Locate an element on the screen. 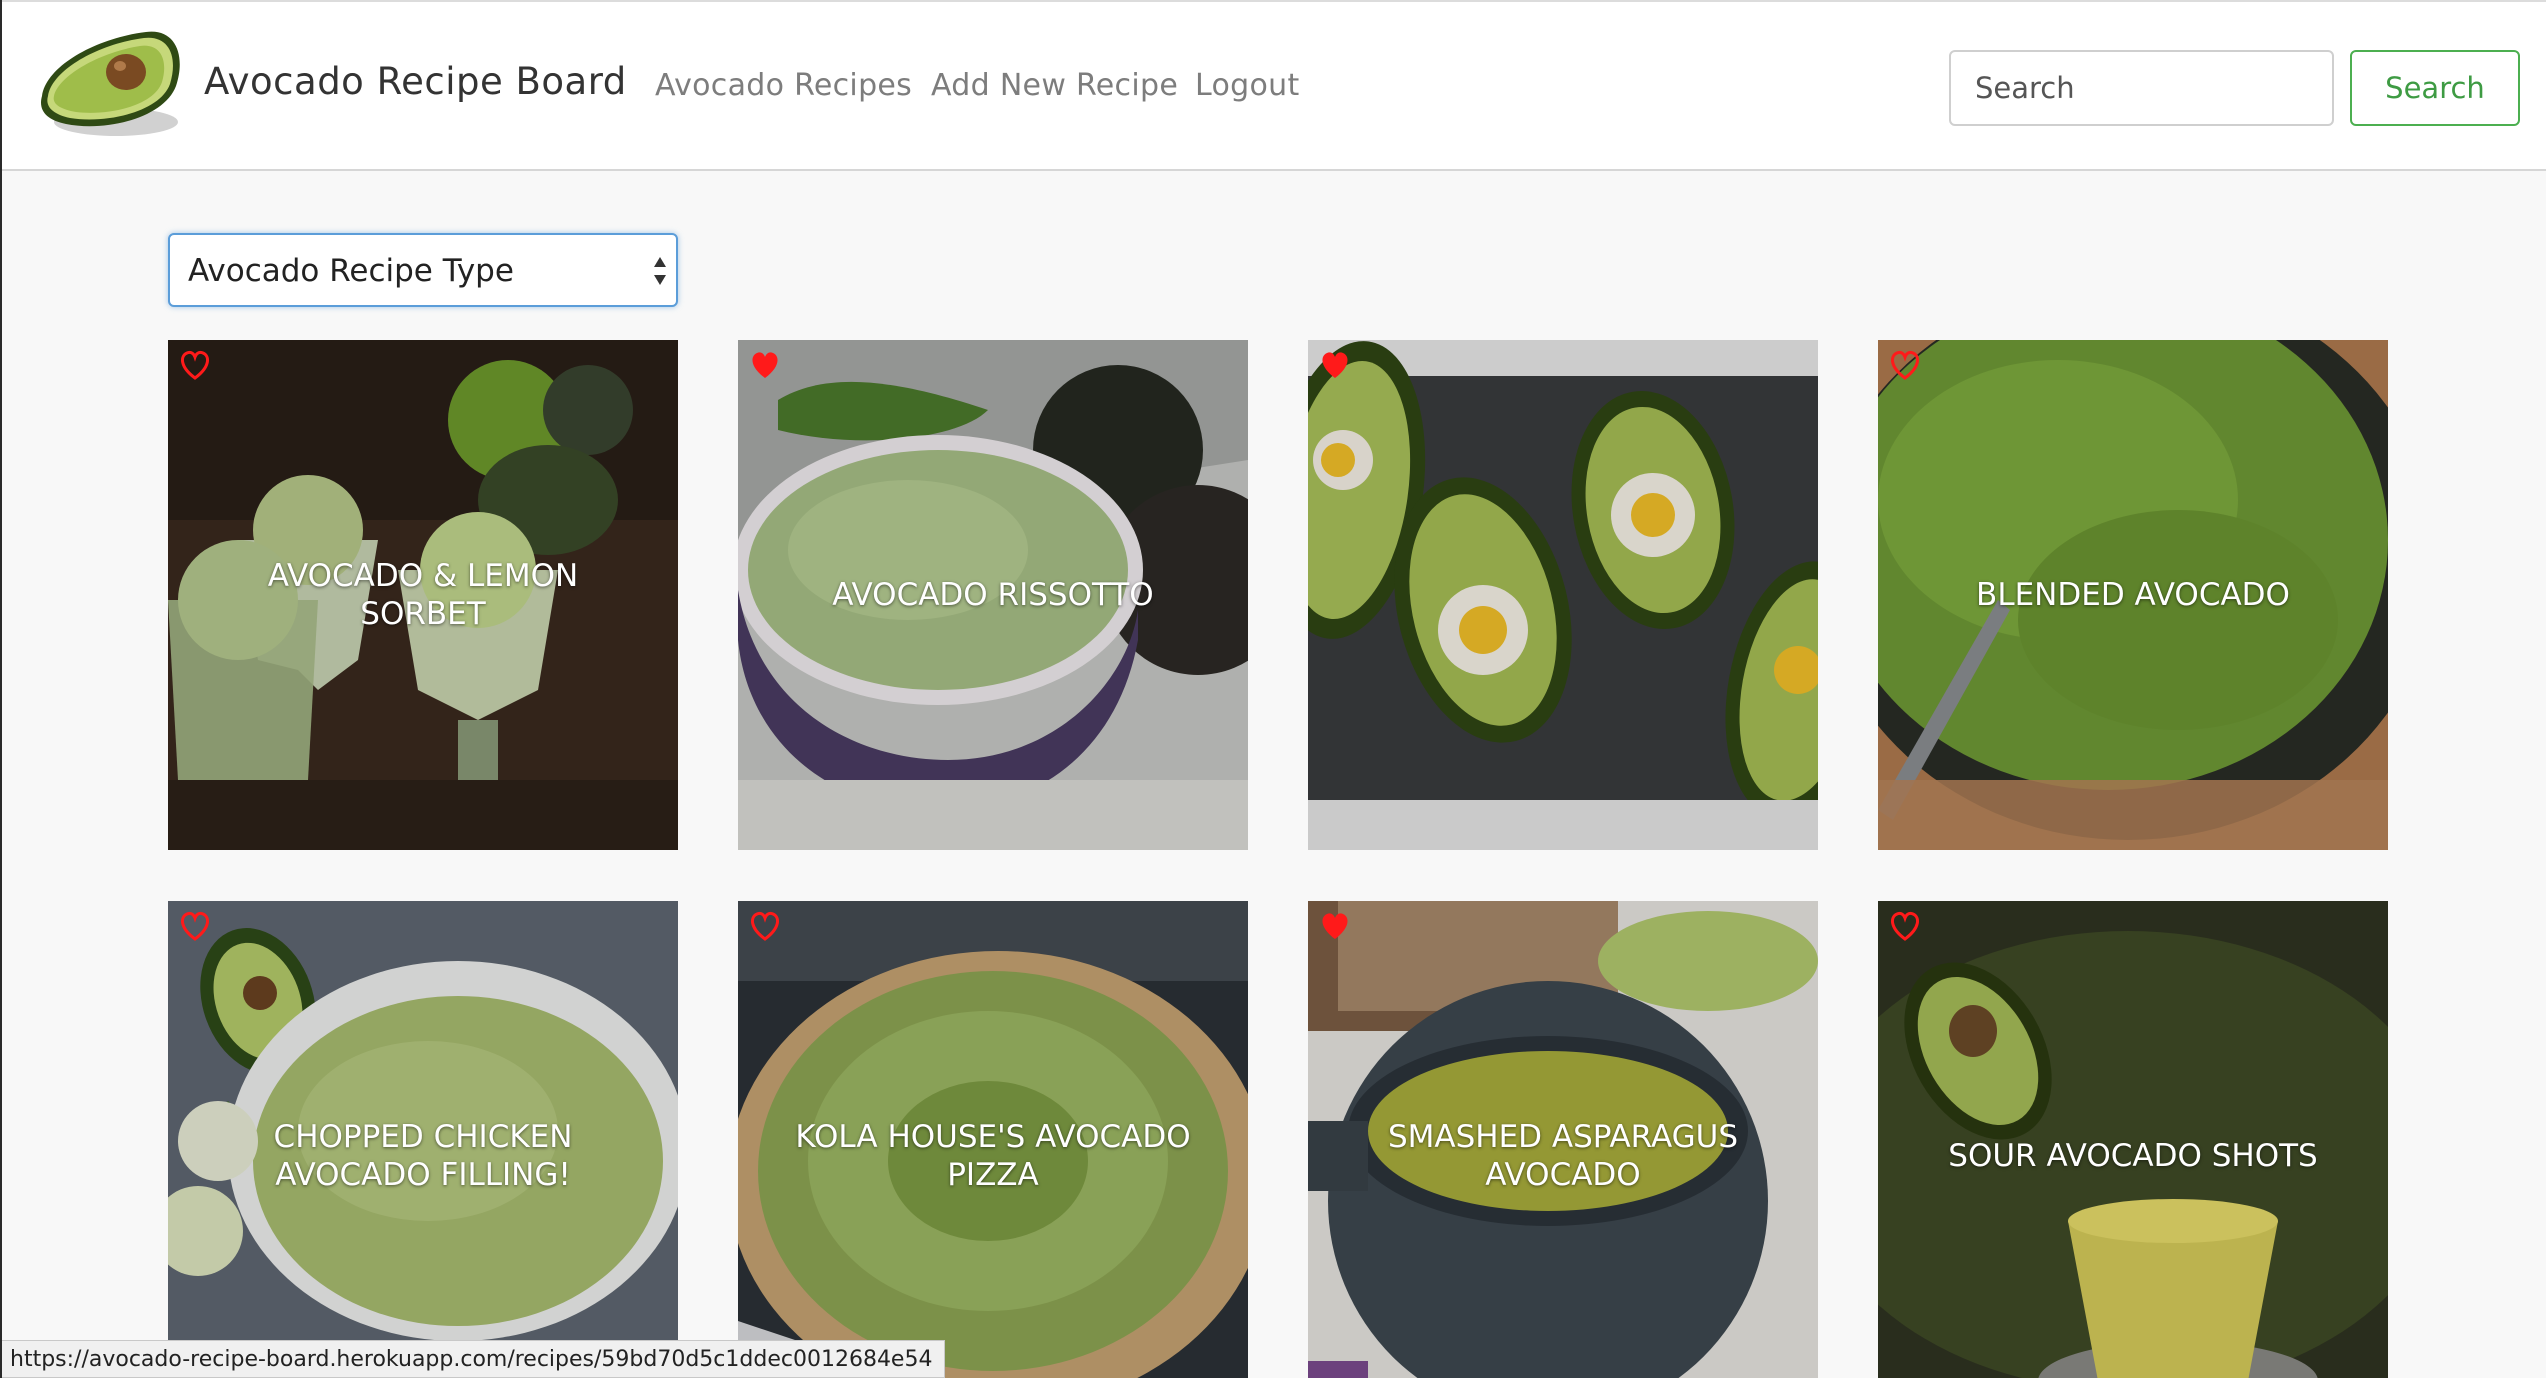  brand-title: Avocado Recipe Board is located at coordinates (415, 81).